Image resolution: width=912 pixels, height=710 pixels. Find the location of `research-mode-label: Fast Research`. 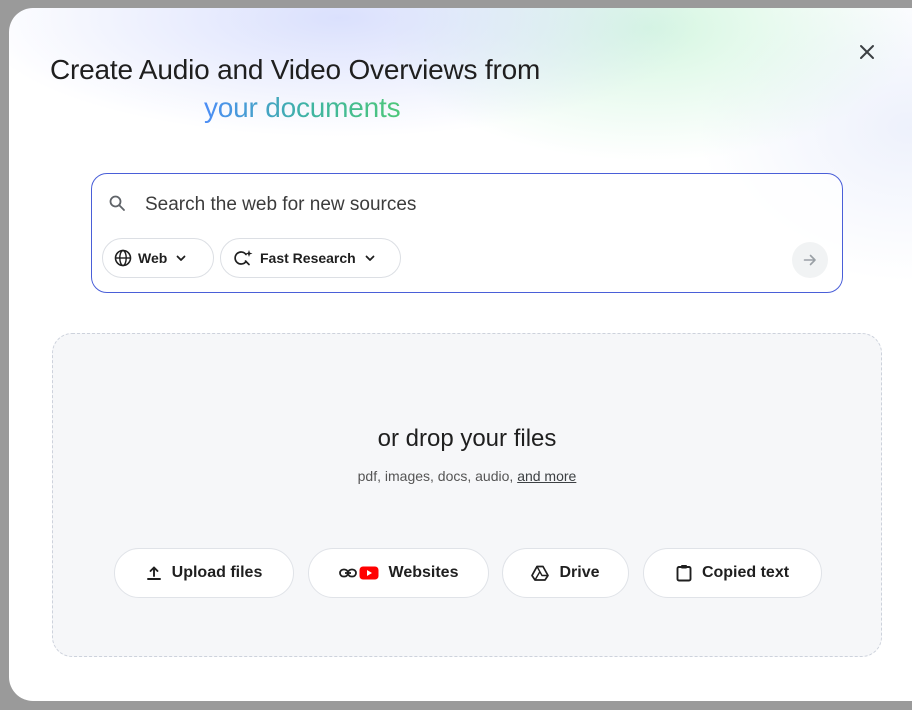

research-mode-label: Fast Research is located at coordinates (308, 258).